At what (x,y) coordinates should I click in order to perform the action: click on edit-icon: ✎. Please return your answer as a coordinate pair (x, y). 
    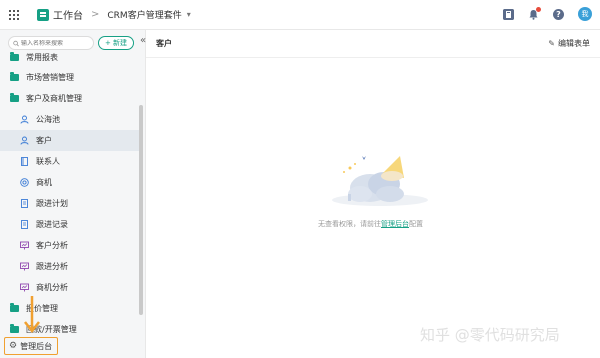
    Looking at the image, I should click on (551, 43).